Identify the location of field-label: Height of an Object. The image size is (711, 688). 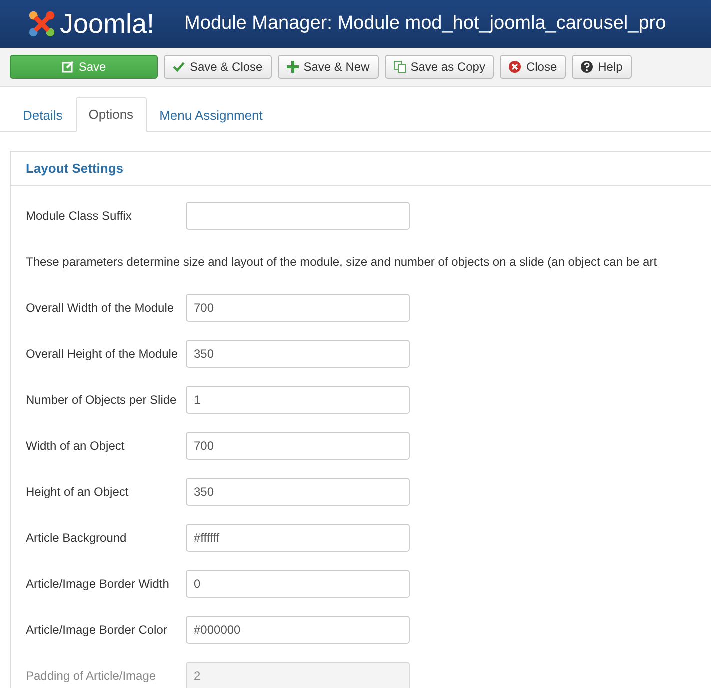
(78, 492).